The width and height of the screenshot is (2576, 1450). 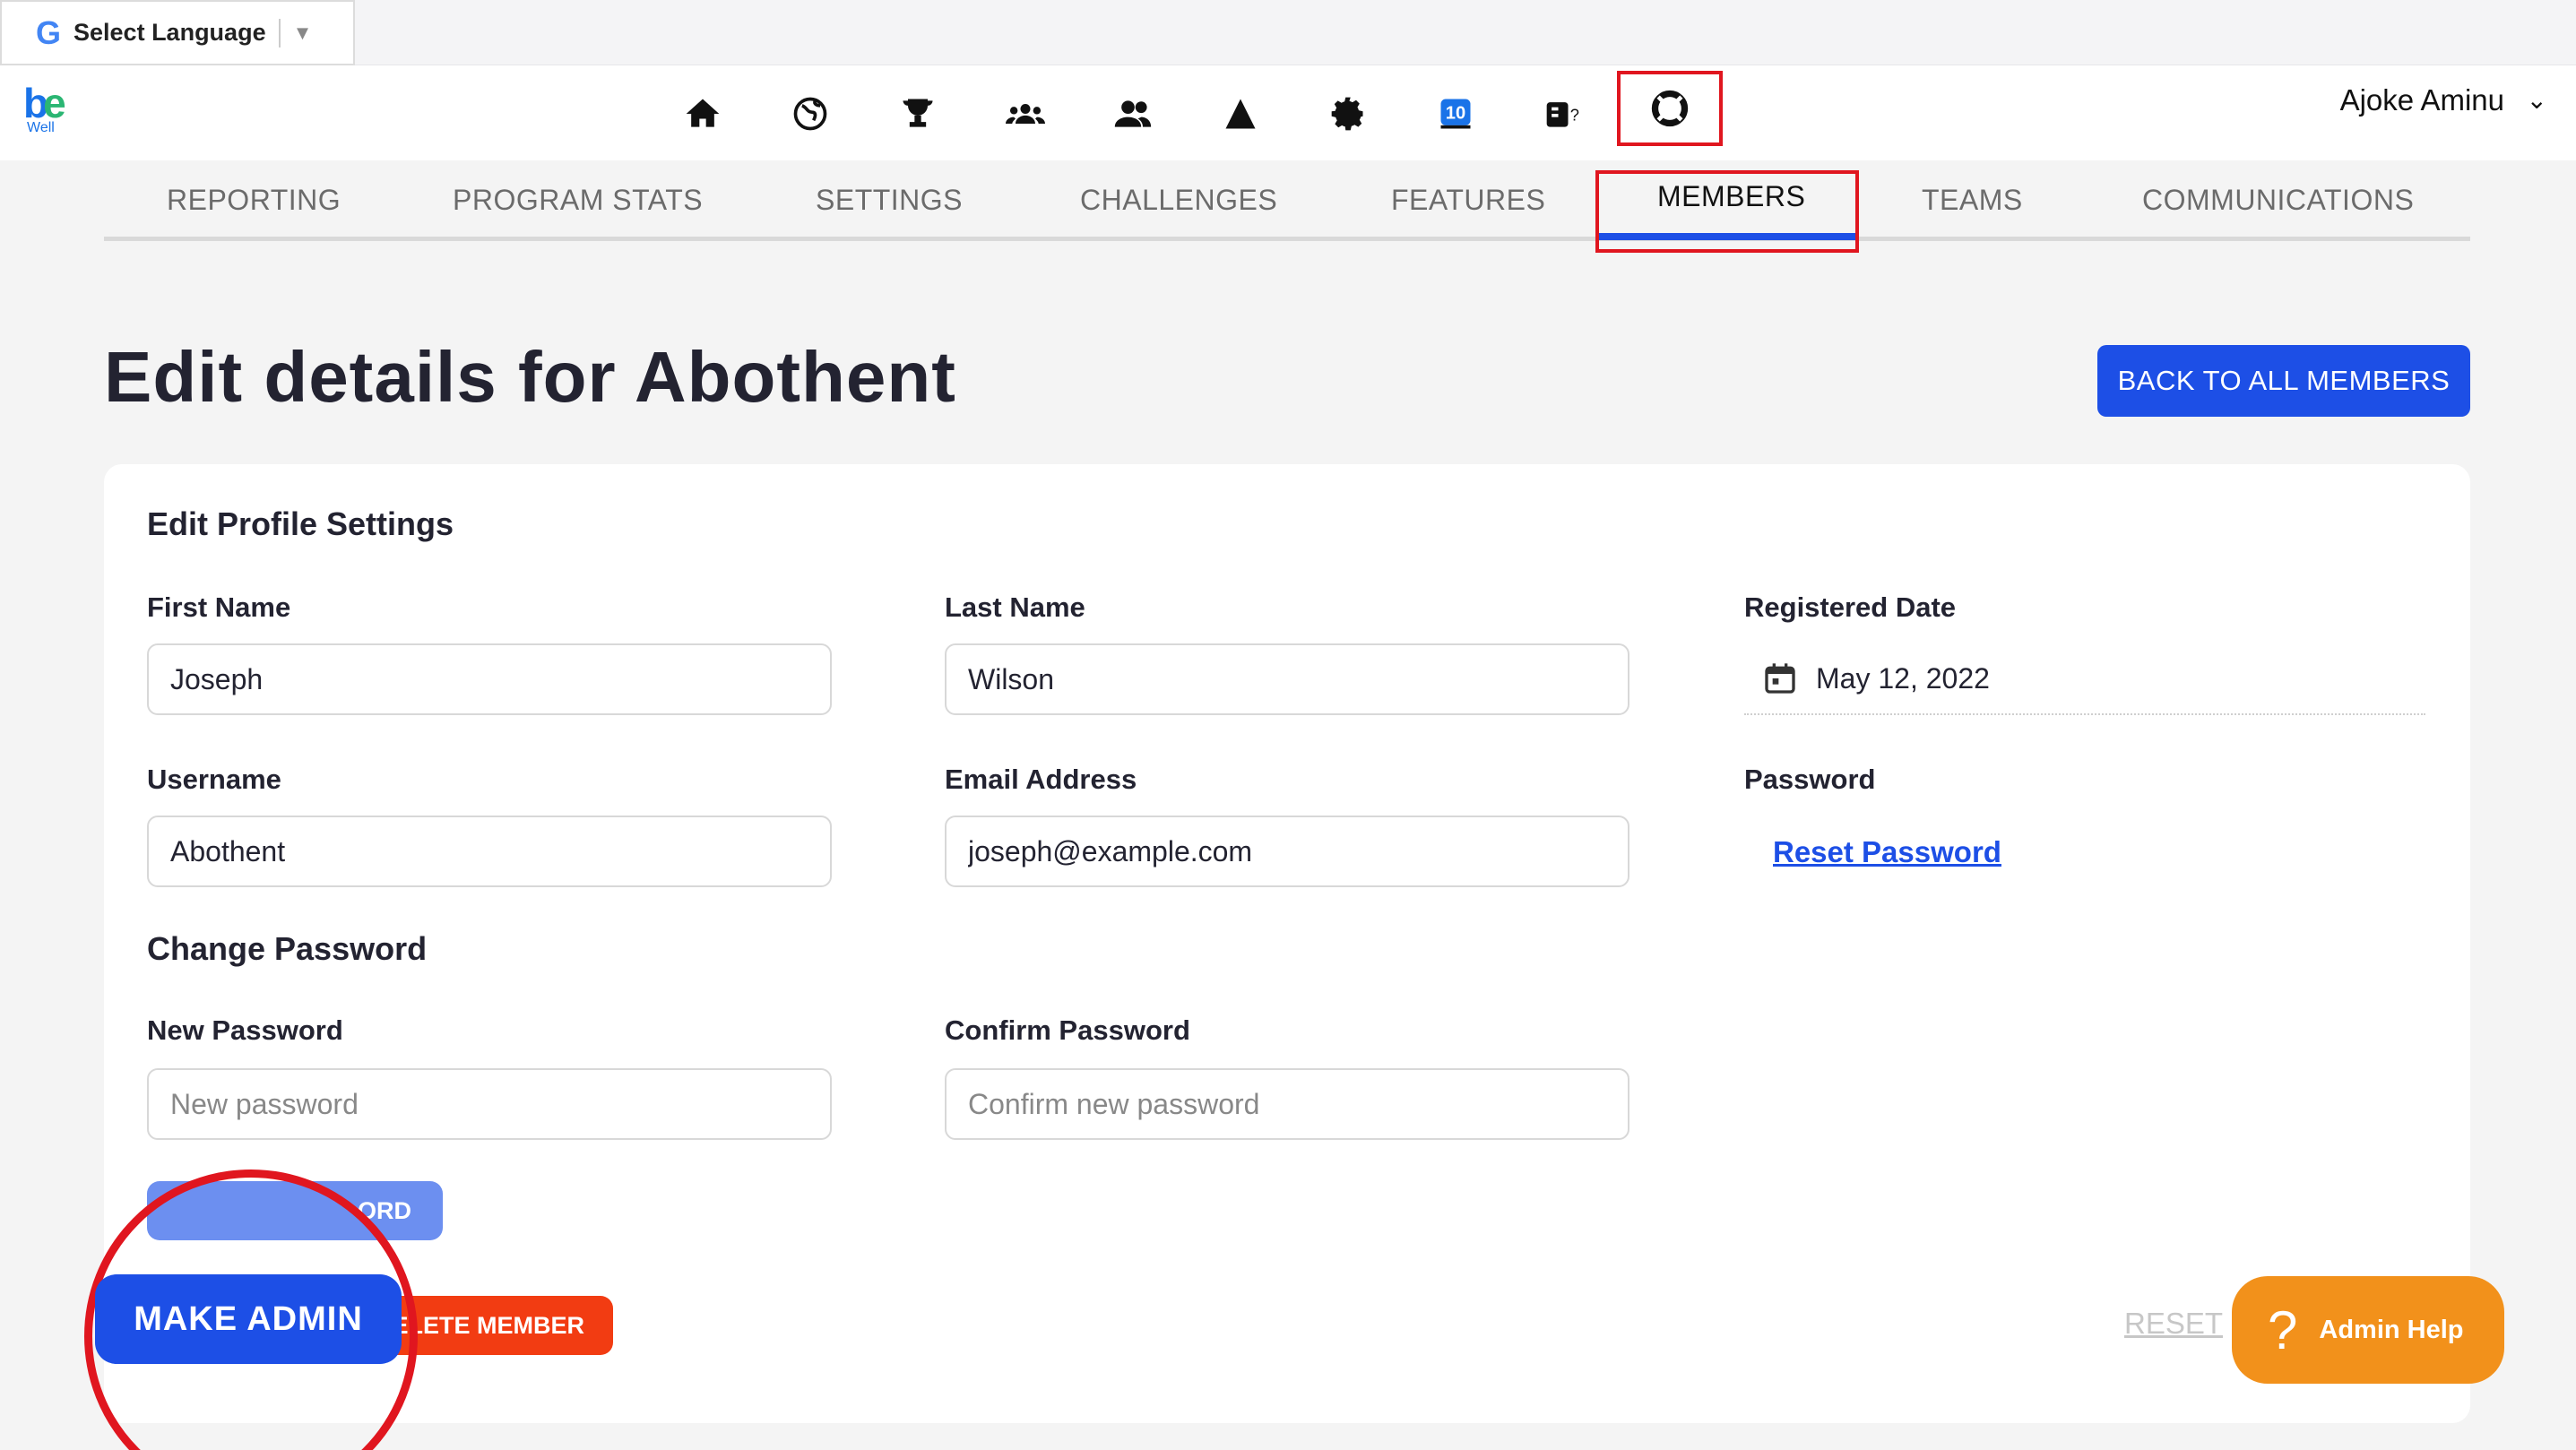 I want to click on group-icon, so click(x=1025, y=114).